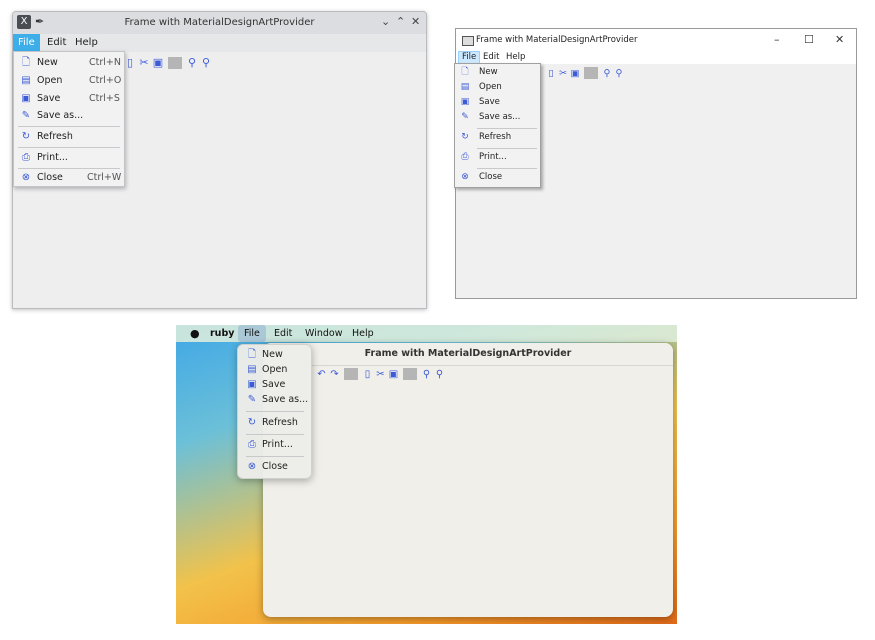 Image resolution: width=875 pixels, height=640 pixels. Describe the element at coordinates (426, 333) in the screenshot. I see `mac-menubar: ● ruby File Edit Window Help` at that location.